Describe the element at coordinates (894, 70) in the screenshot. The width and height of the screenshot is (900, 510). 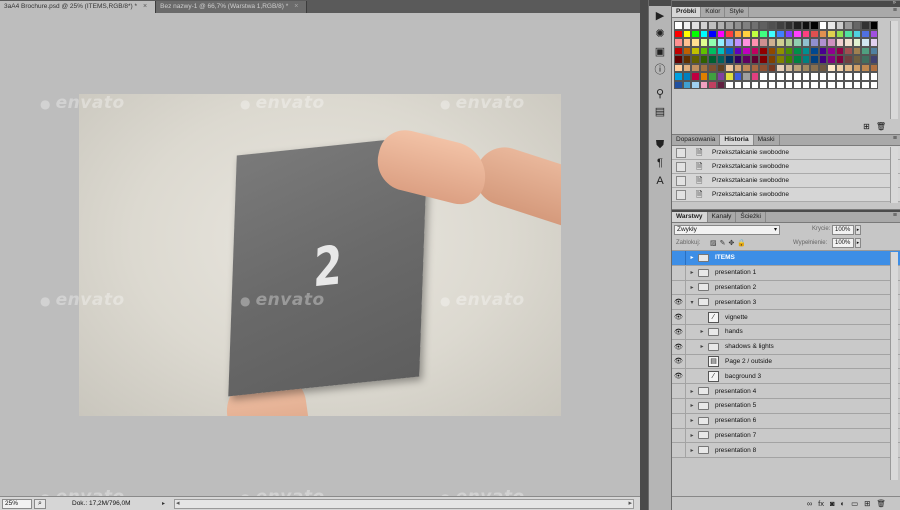
I see `swatches-scrollbar` at that location.